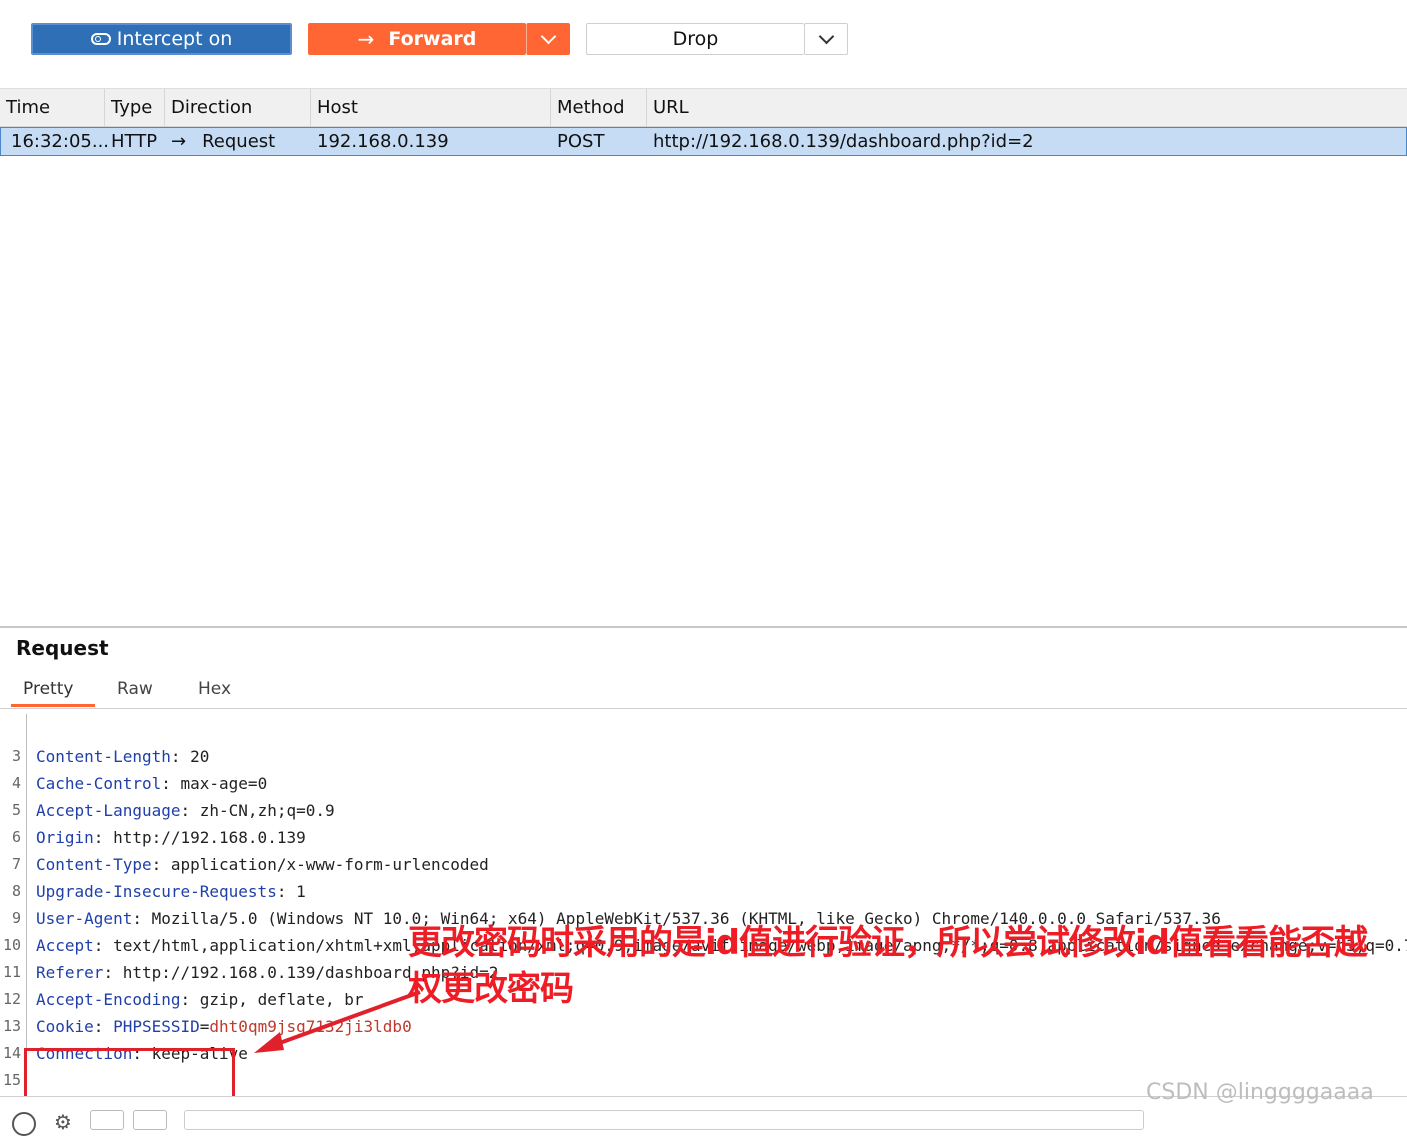 The width and height of the screenshot is (1407, 1136). I want to click on column-header-url: URL, so click(1027, 107).